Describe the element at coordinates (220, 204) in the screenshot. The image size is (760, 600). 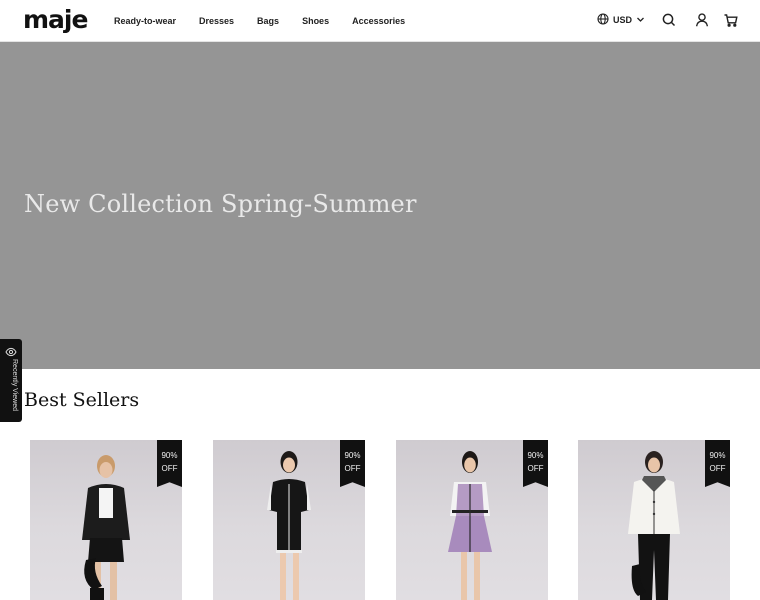
I see `hero-title: New Collection Spring-Summer` at that location.